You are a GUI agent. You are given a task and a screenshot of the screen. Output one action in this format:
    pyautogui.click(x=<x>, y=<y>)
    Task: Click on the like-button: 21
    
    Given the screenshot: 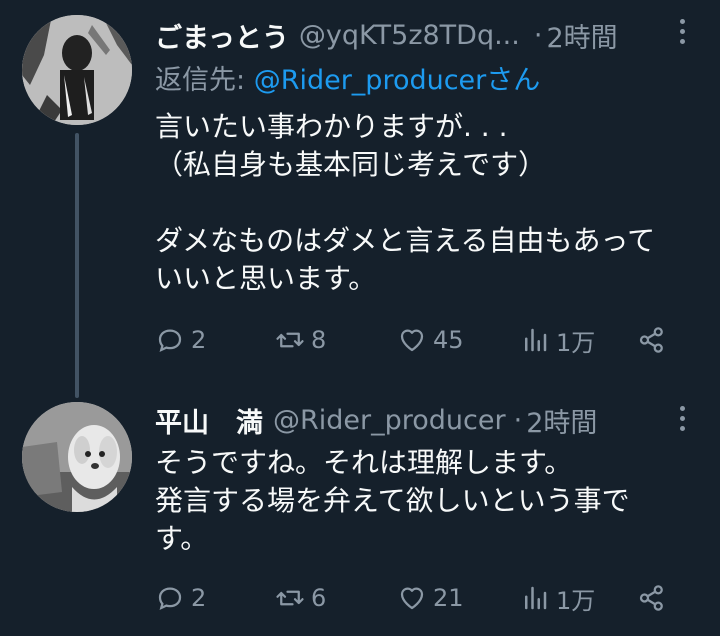 What is the action you would take?
    pyautogui.click(x=430, y=598)
    